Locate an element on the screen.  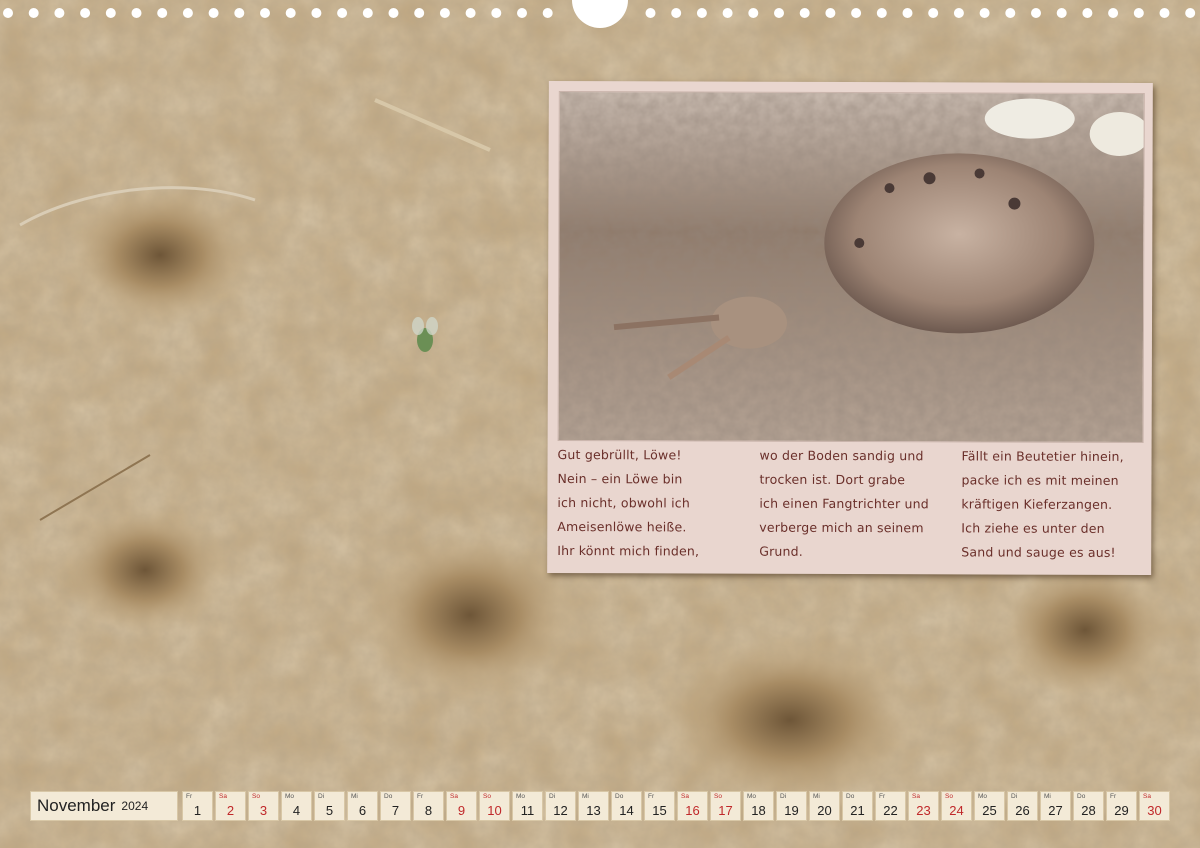
day-number: 18 is located at coordinates (758, 810).